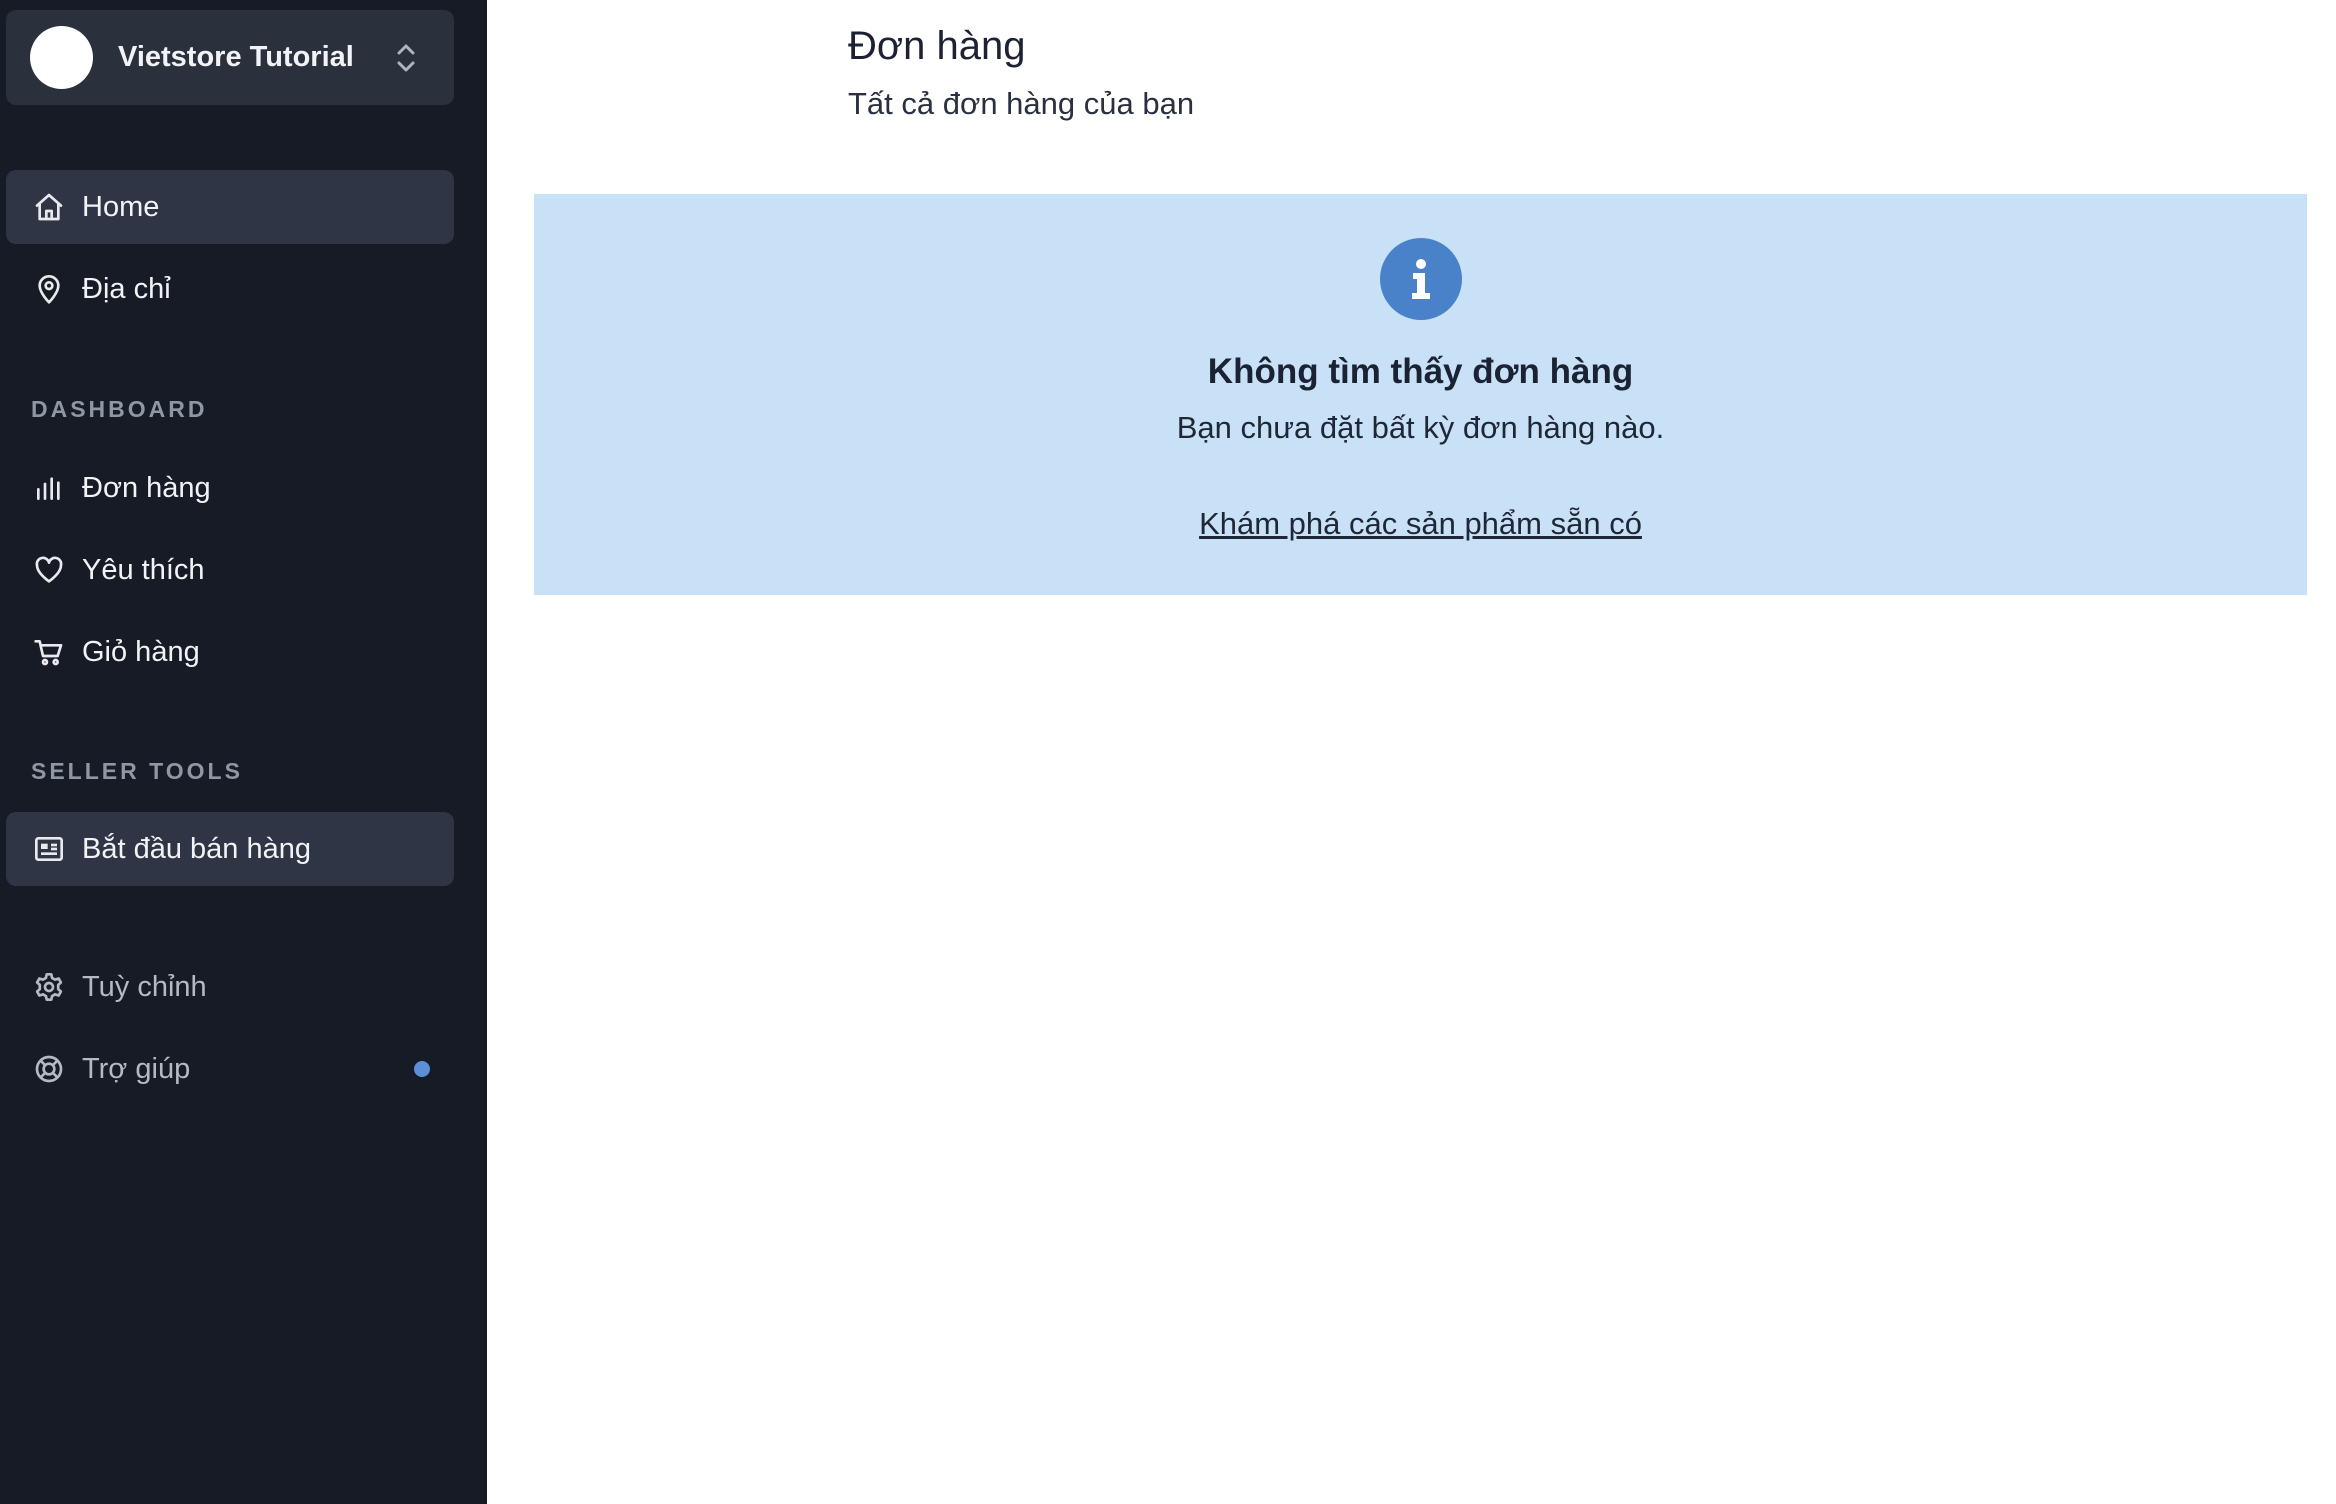  What do you see at coordinates (230, 987) in the screenshot?
I see `sidebar-item-settings: Tuỳ chỉnh` at bounding box center [230, 987].